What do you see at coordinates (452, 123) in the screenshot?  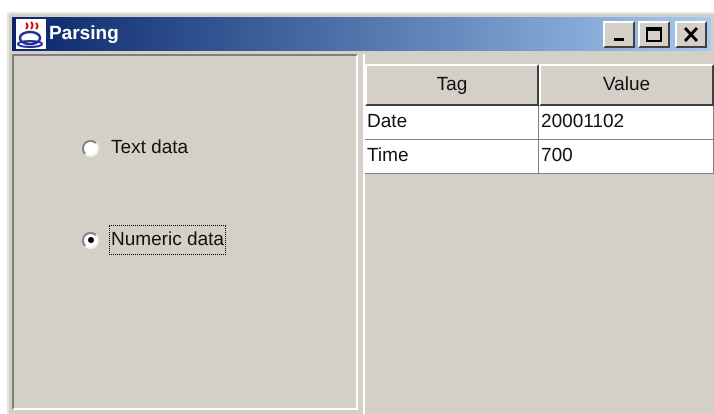 I see `table-cell: Date` at bounding box center [452, 123].